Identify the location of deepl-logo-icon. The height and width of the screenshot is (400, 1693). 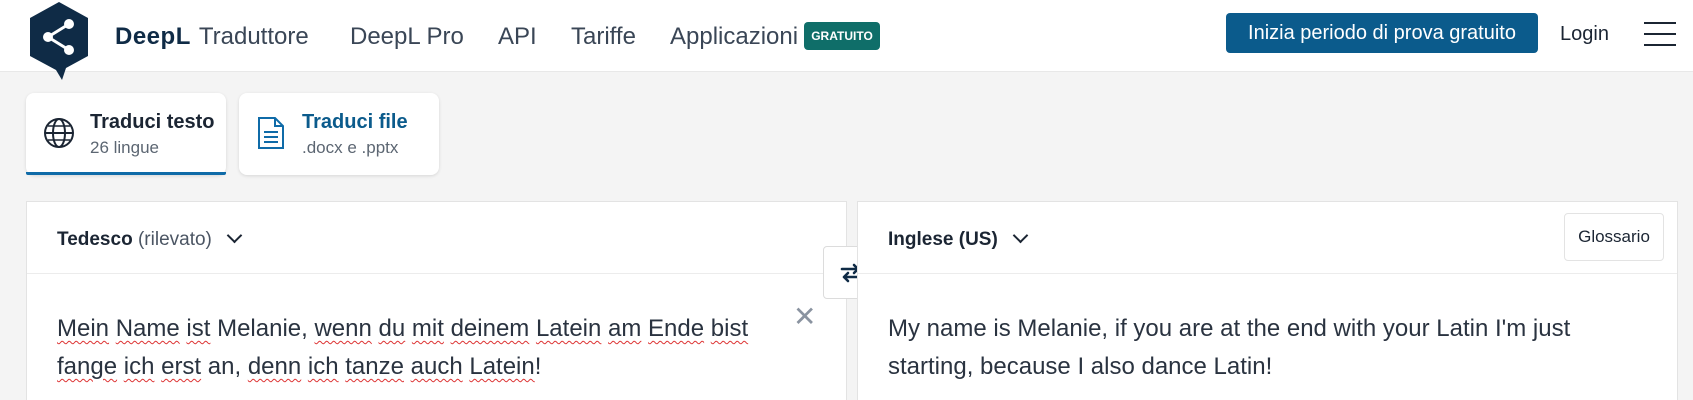
(59, 41).